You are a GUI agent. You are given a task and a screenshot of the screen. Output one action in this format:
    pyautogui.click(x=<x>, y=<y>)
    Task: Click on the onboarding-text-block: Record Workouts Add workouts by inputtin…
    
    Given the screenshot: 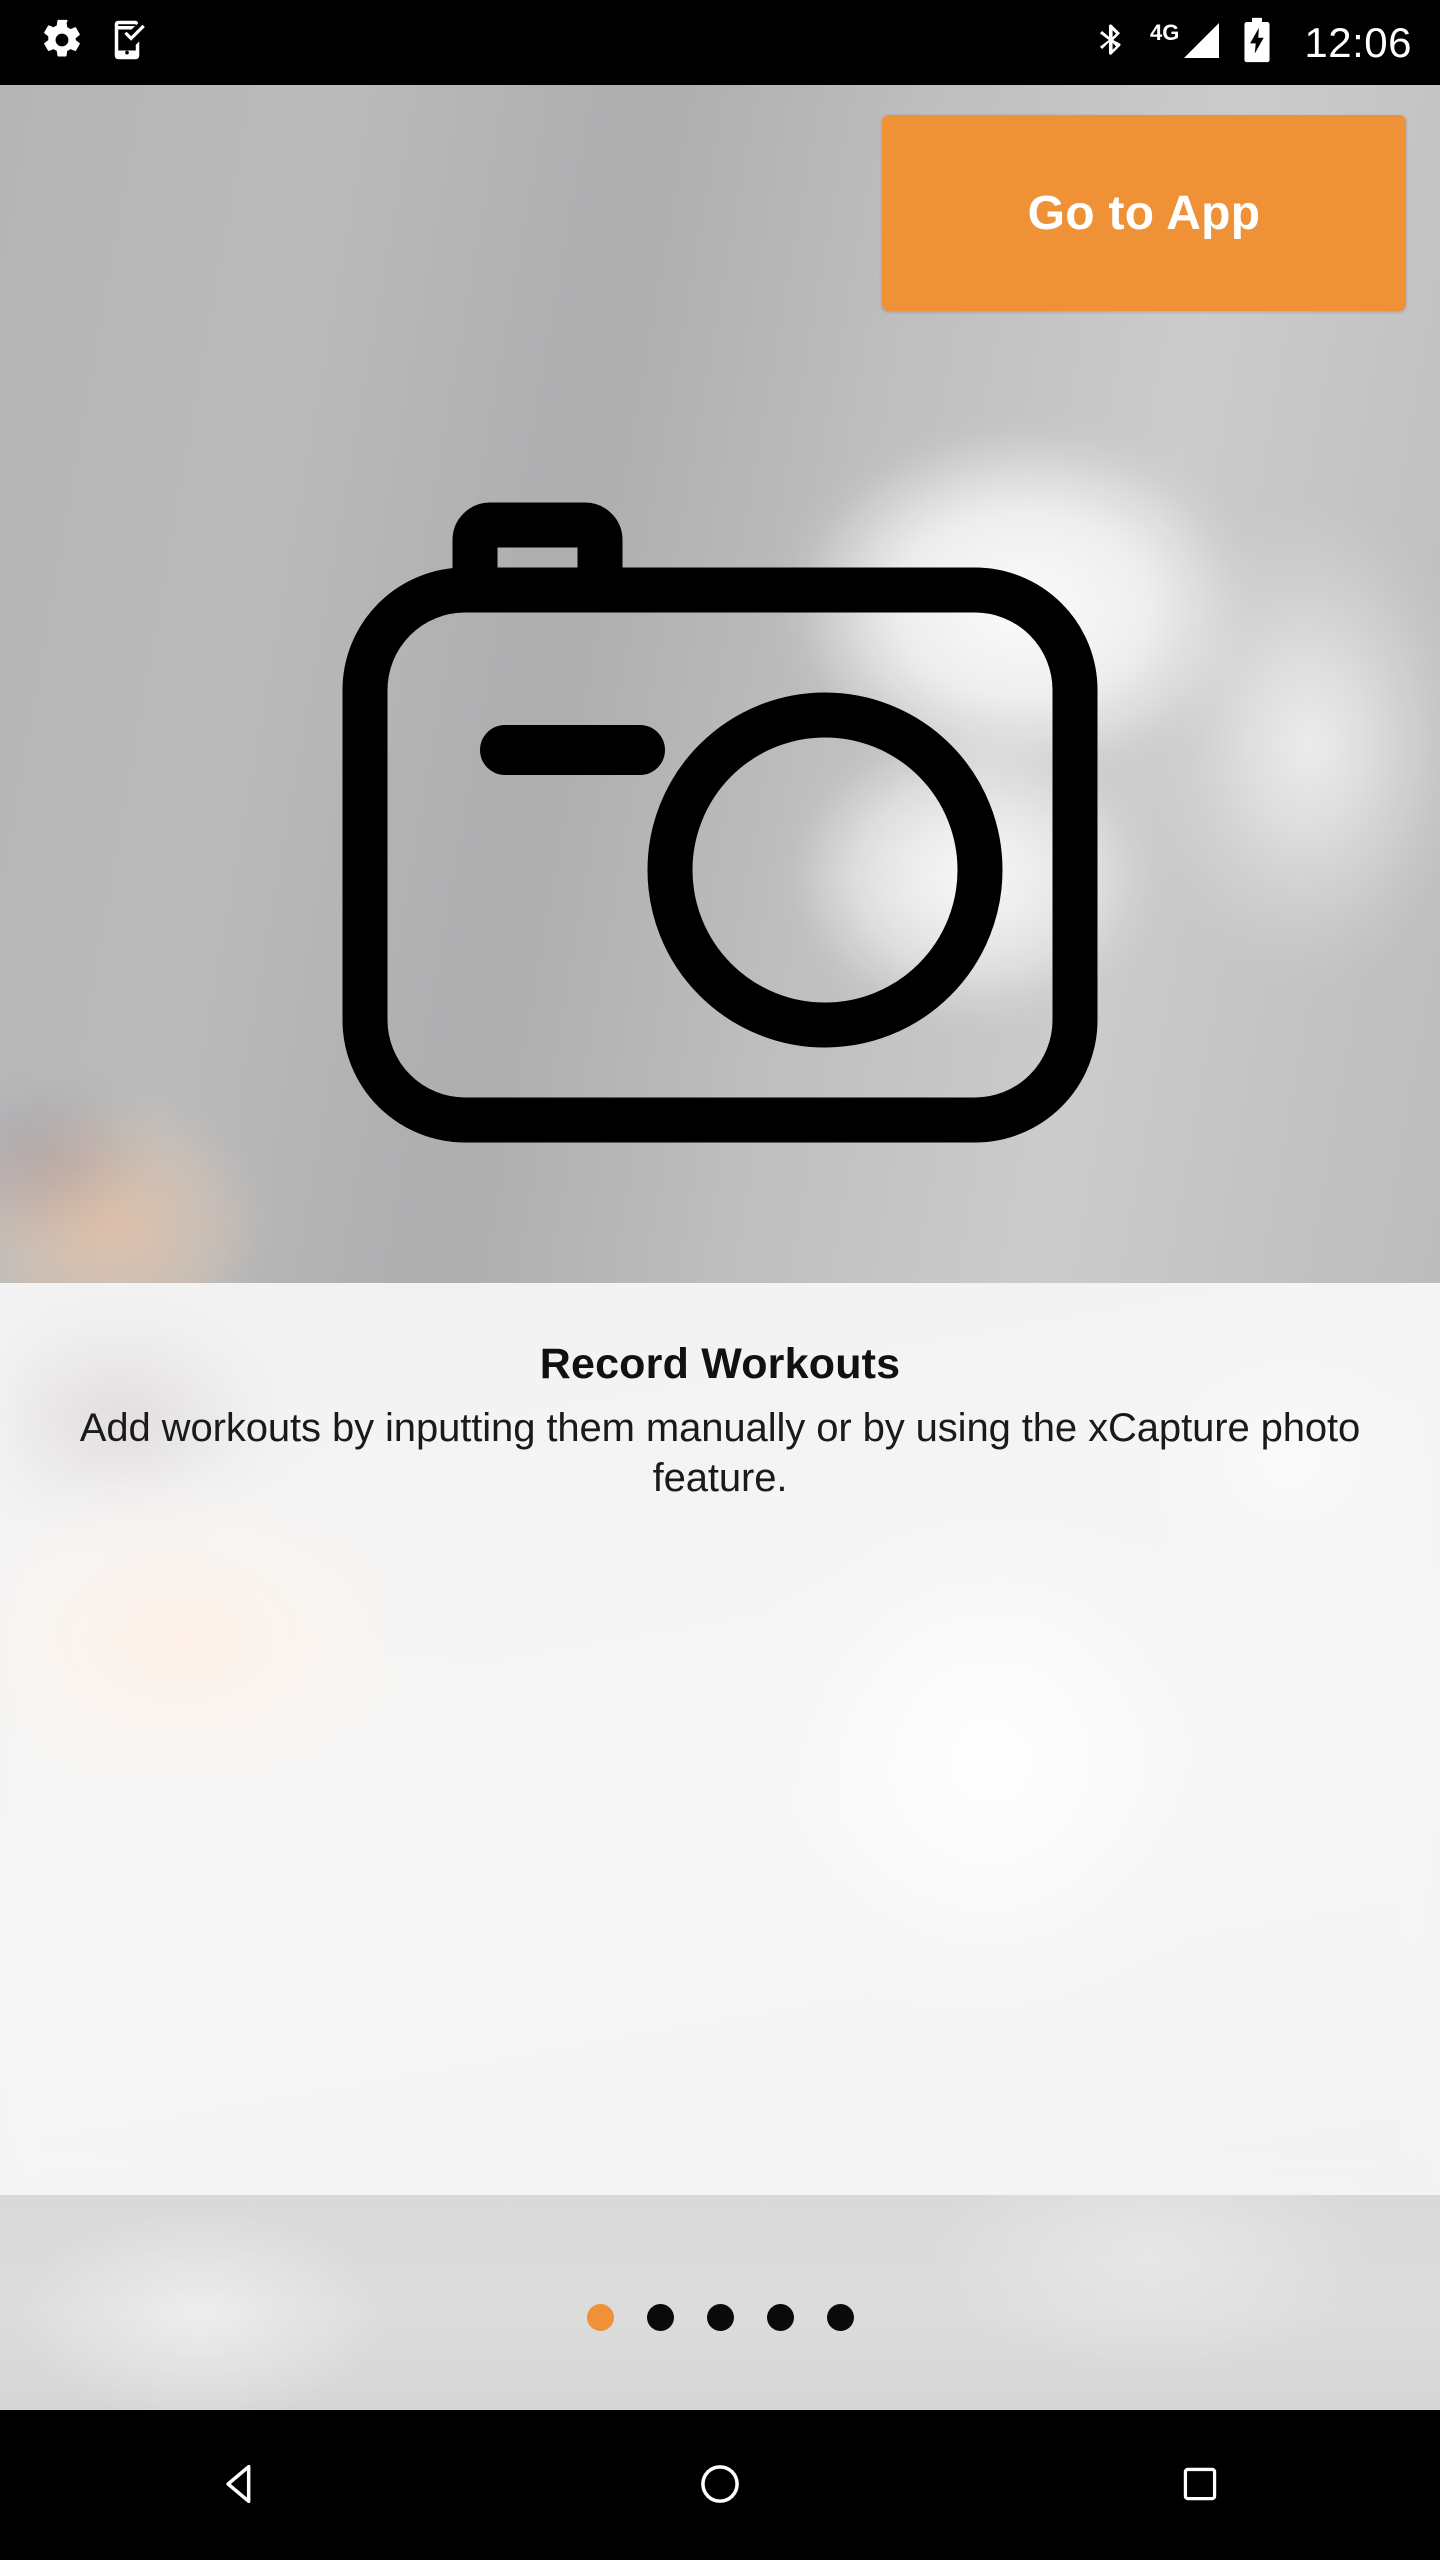 What is the action you would take?
    pyautogui.click(x=720, y=1393)
    